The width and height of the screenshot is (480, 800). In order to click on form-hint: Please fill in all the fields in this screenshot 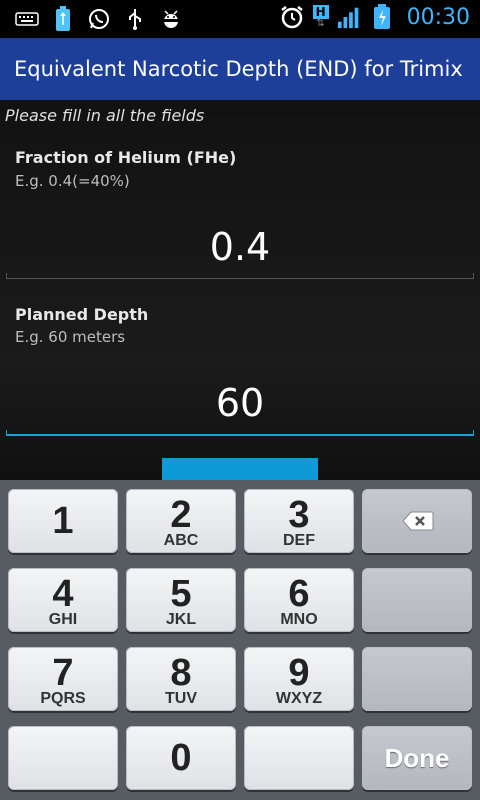, I will do `click(105, 115)`.